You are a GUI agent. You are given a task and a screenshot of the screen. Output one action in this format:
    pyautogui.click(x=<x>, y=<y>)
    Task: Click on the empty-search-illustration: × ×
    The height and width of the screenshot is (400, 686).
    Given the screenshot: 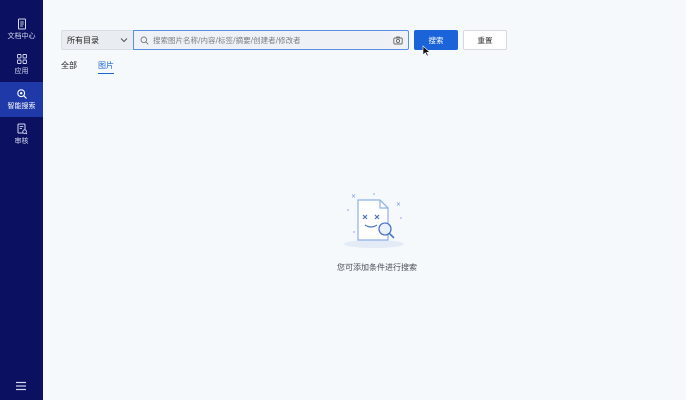 What is the action you would take?
    pyautogui.click(x=374, y=220)
    